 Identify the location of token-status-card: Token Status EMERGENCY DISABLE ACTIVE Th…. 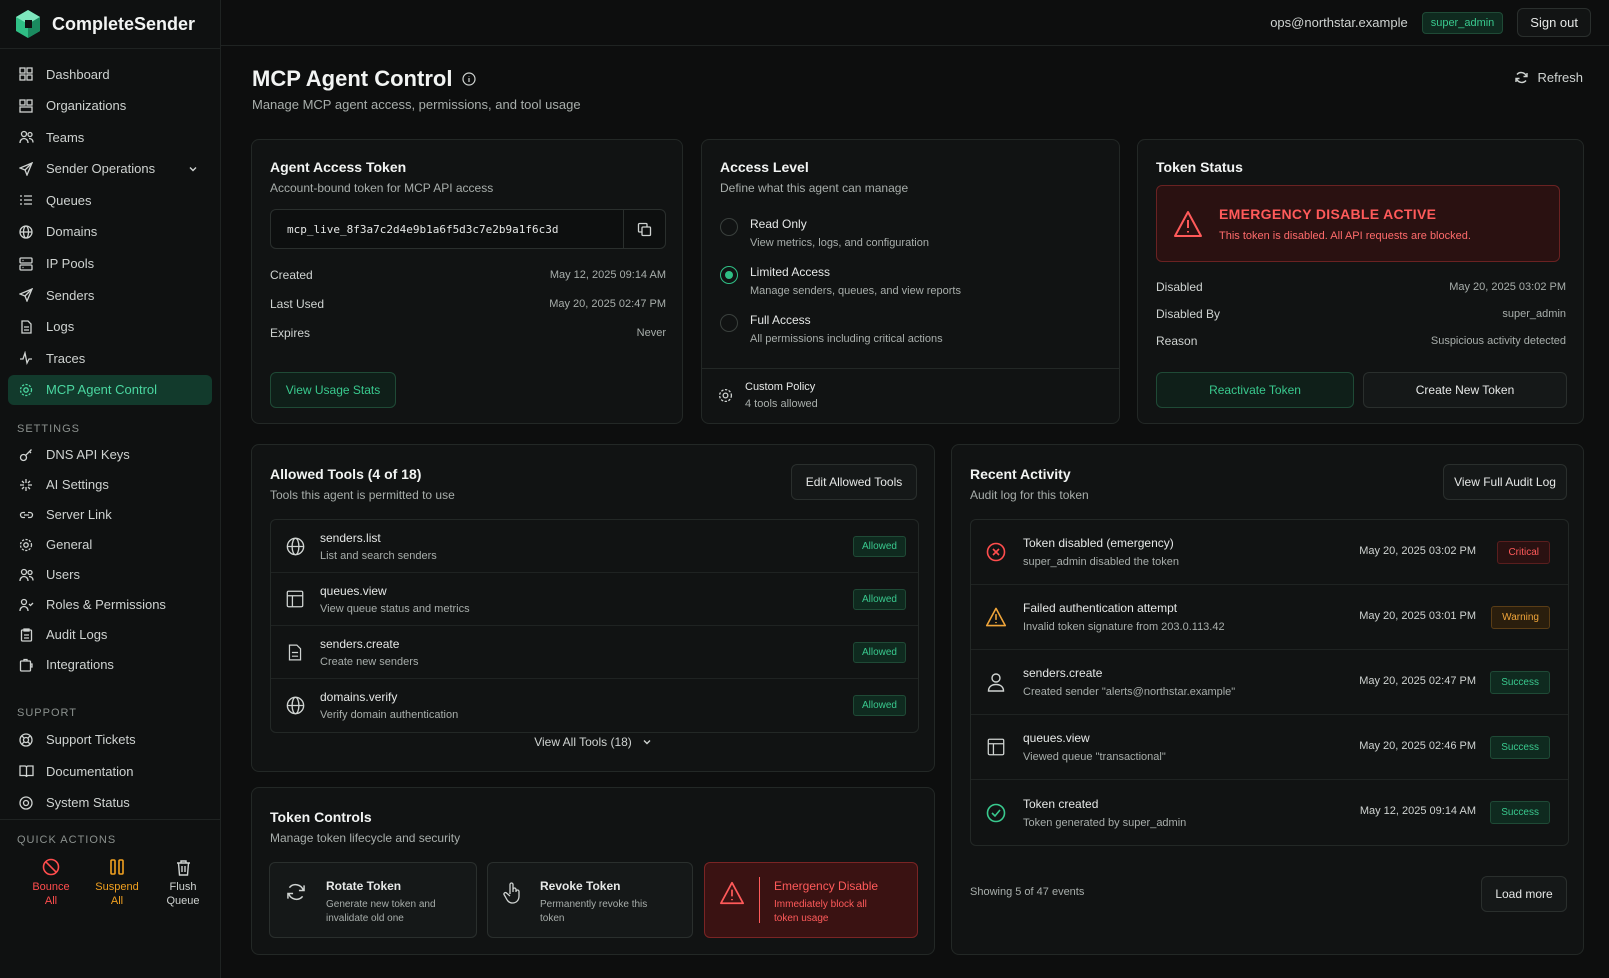
(1360, 281).